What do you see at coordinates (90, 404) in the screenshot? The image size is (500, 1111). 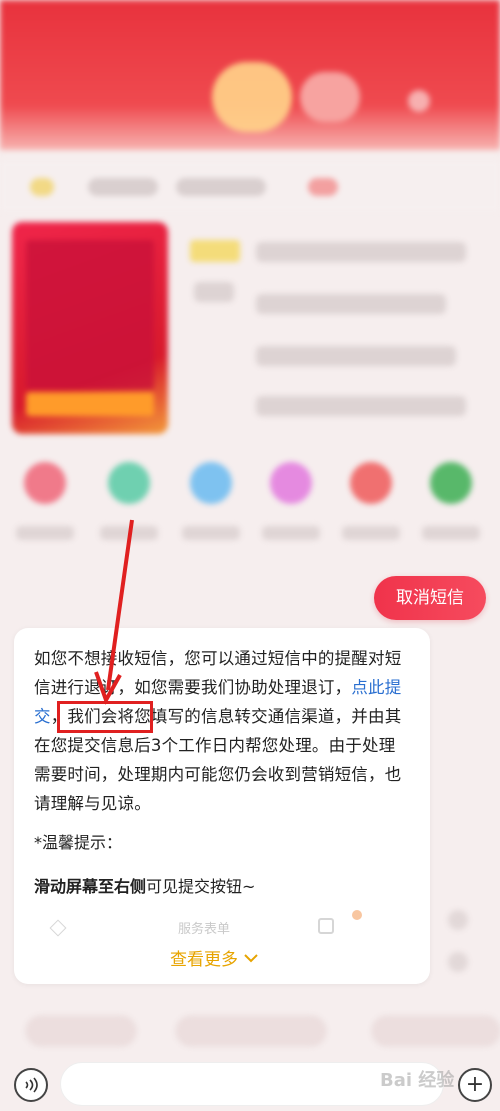 I see `promo-strip` at bounding box center [90, 404].